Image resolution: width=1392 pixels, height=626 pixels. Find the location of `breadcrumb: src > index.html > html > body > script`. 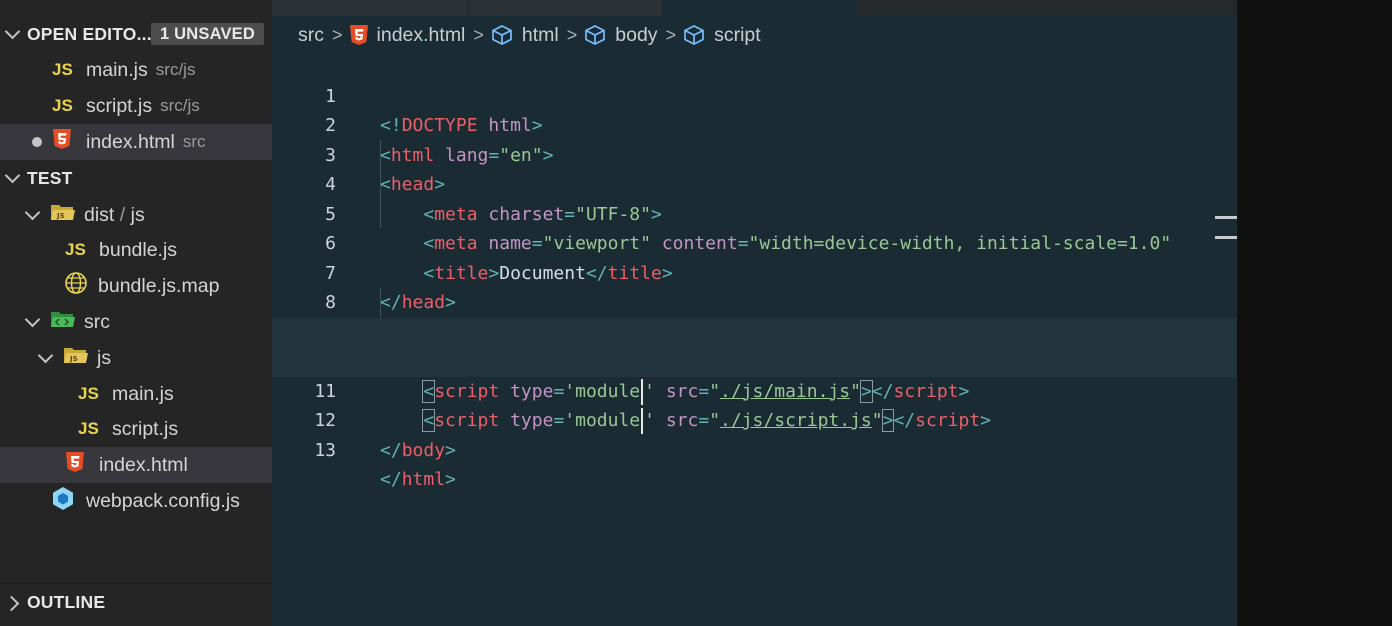

breadcrumb: src > index.html > html > body > script is located at coordinates (529, 35).